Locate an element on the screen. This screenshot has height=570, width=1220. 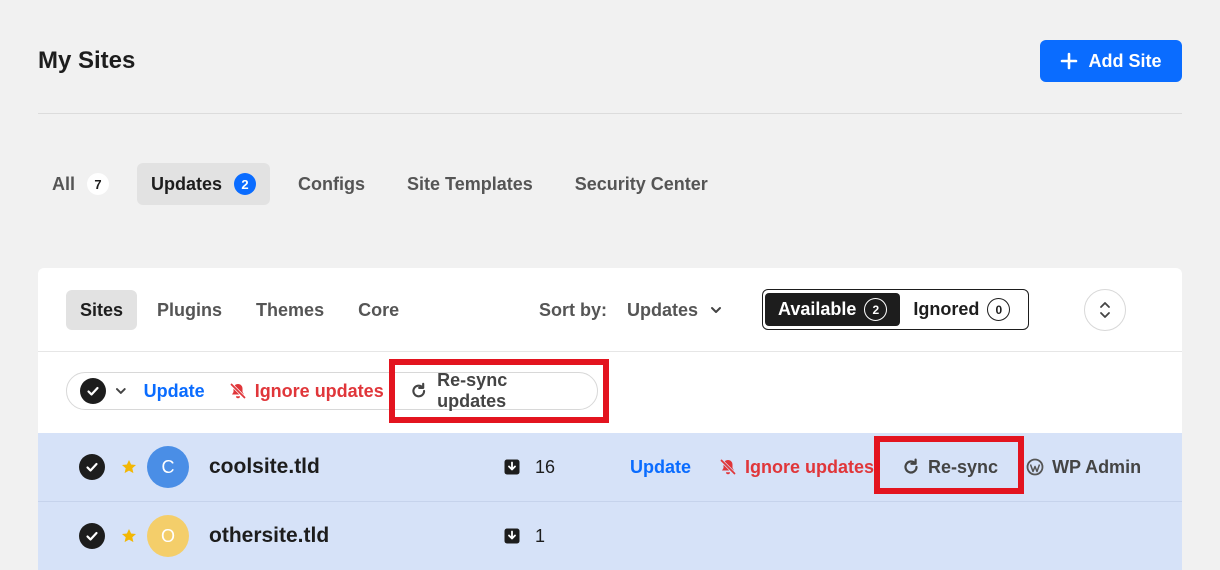
update-count: 16 is located at coordinates (545, 466).